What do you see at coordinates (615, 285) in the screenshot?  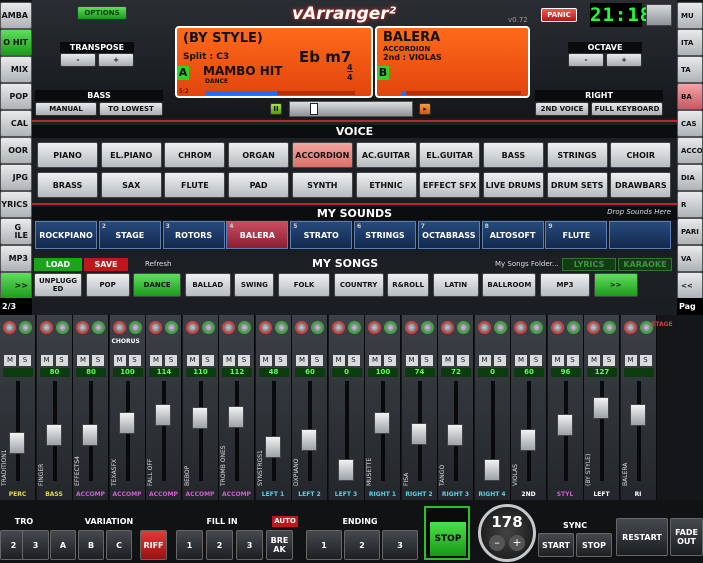 I see `song-folder-button: >>` at bounding box center [615, 285].